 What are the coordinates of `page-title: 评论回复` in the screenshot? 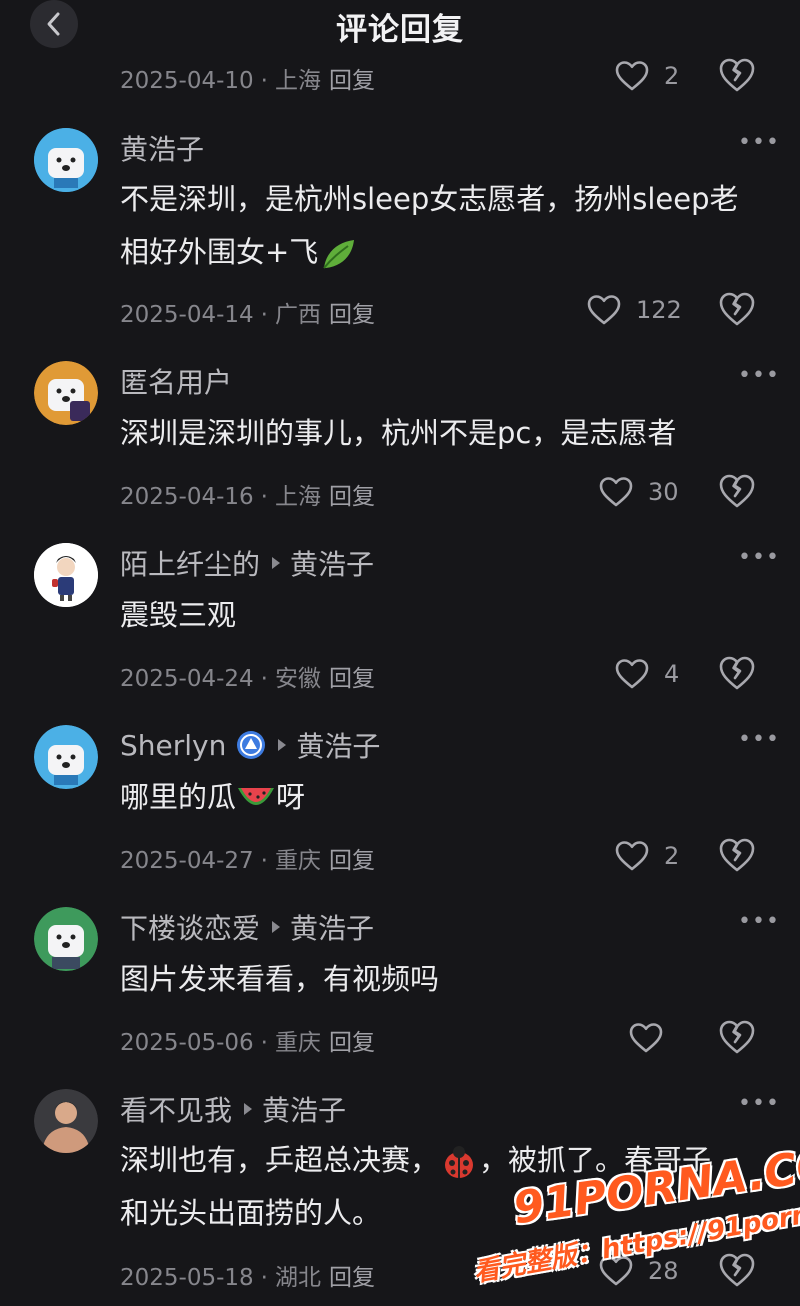 It's located at (400, 30).